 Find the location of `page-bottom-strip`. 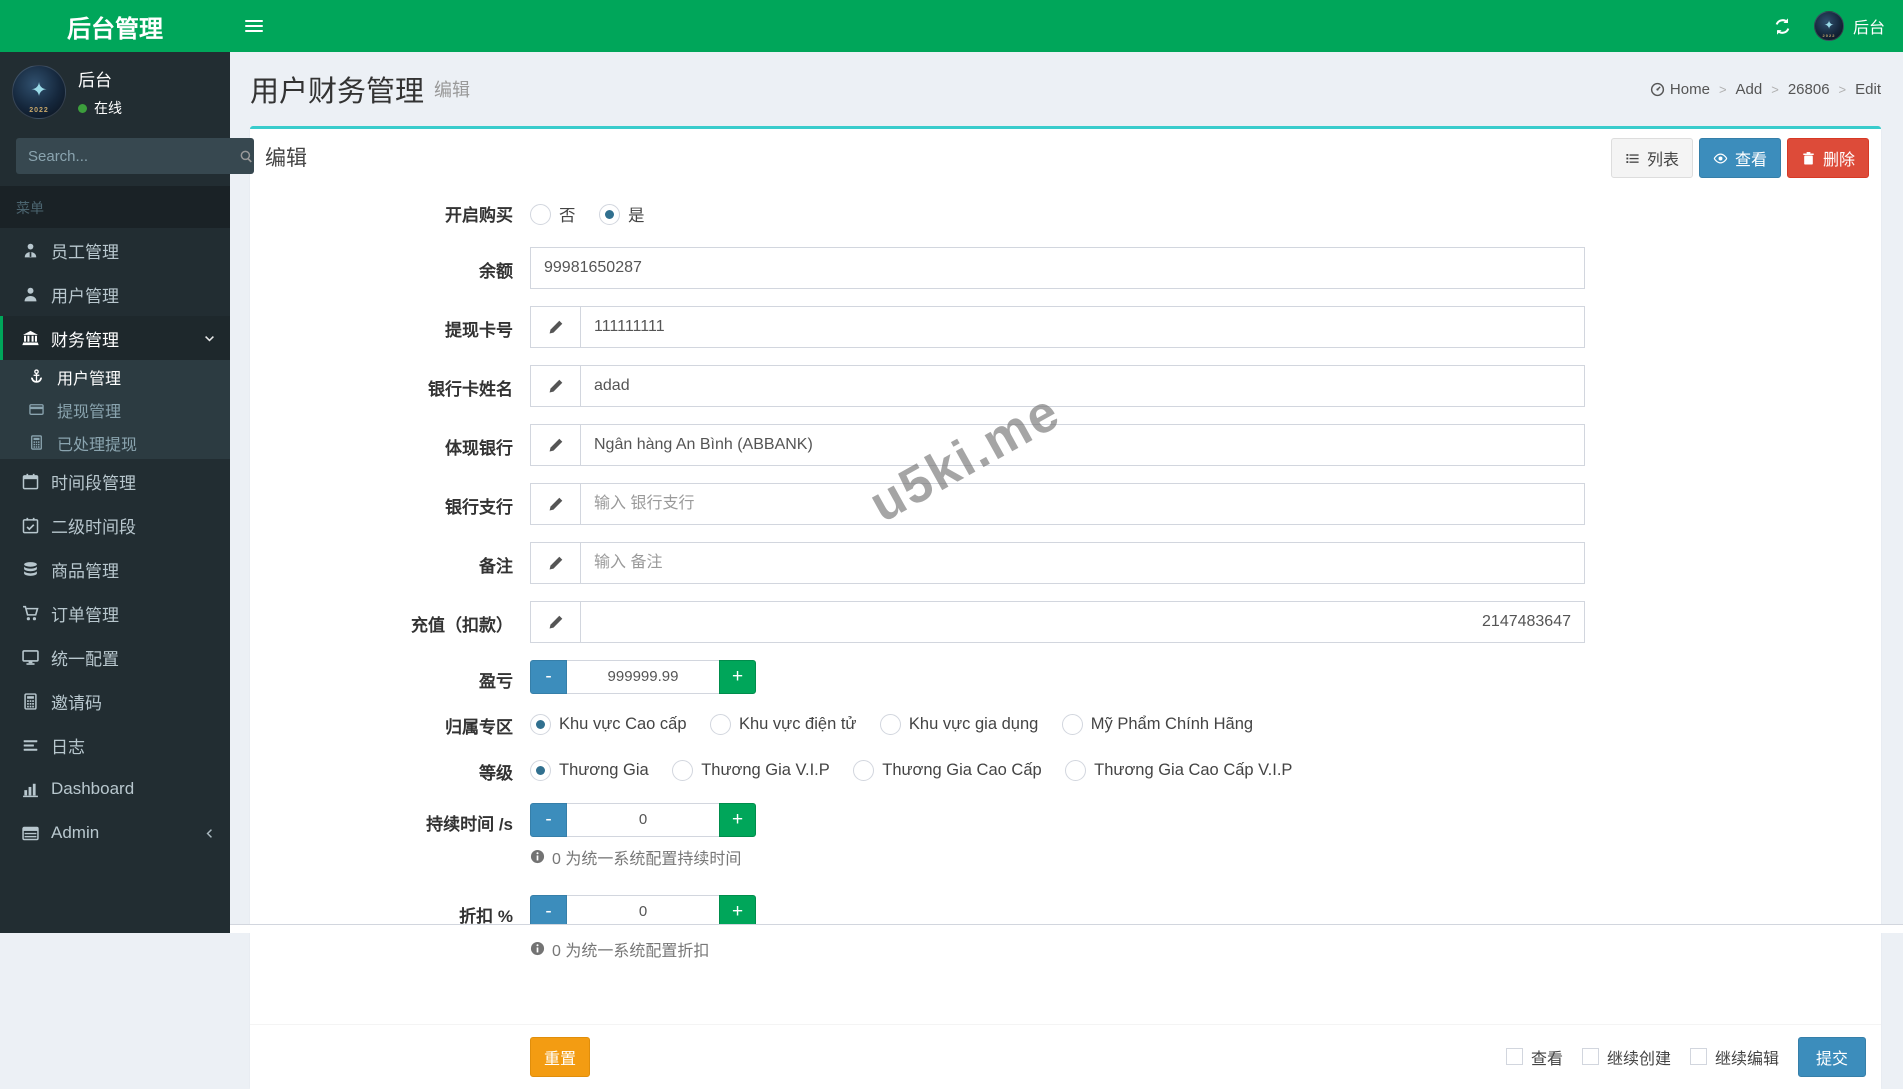

page-bottom-strip is located at coordinates (1066, 928).